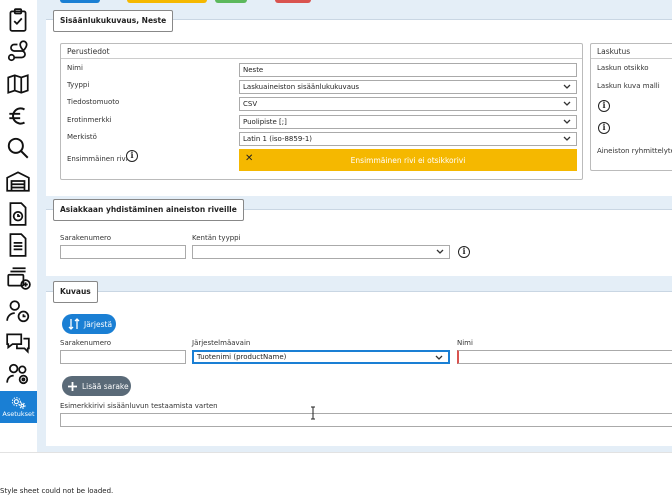 This screenshot has height=501, width=672. What do you see at coordinates (167, 1) in the screenshot?
I see `top-button-yellow` at bounding box center [167, 1].